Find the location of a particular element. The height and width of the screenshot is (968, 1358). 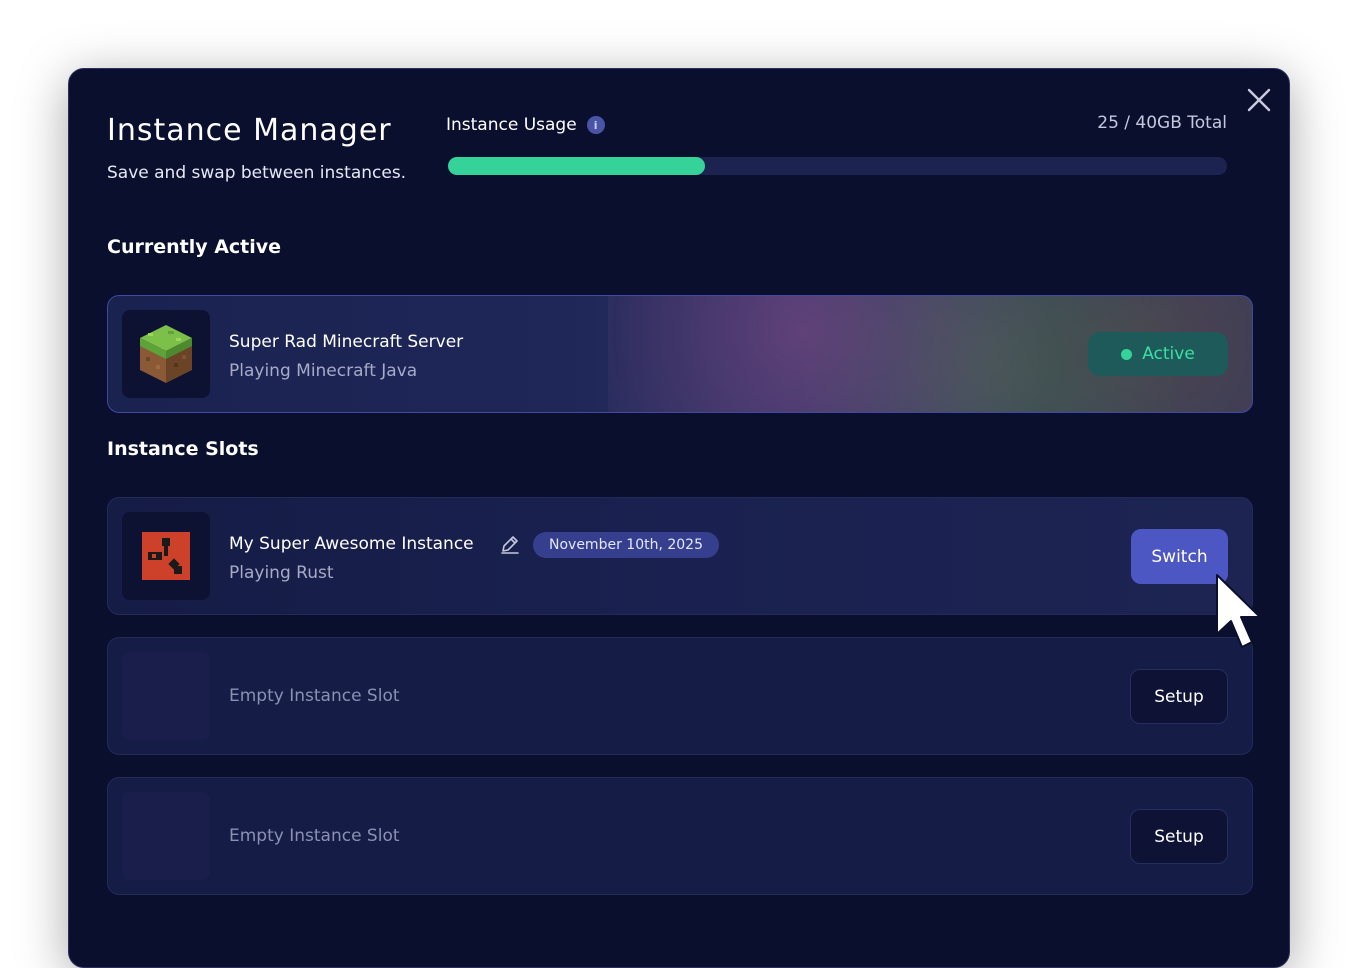

date-badge: November 10th, 2025 is located at coordinates (626, 545).